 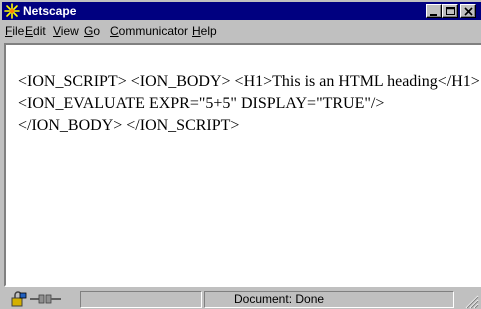 I want to click on menu-view: View, so click(x=66, y=31).